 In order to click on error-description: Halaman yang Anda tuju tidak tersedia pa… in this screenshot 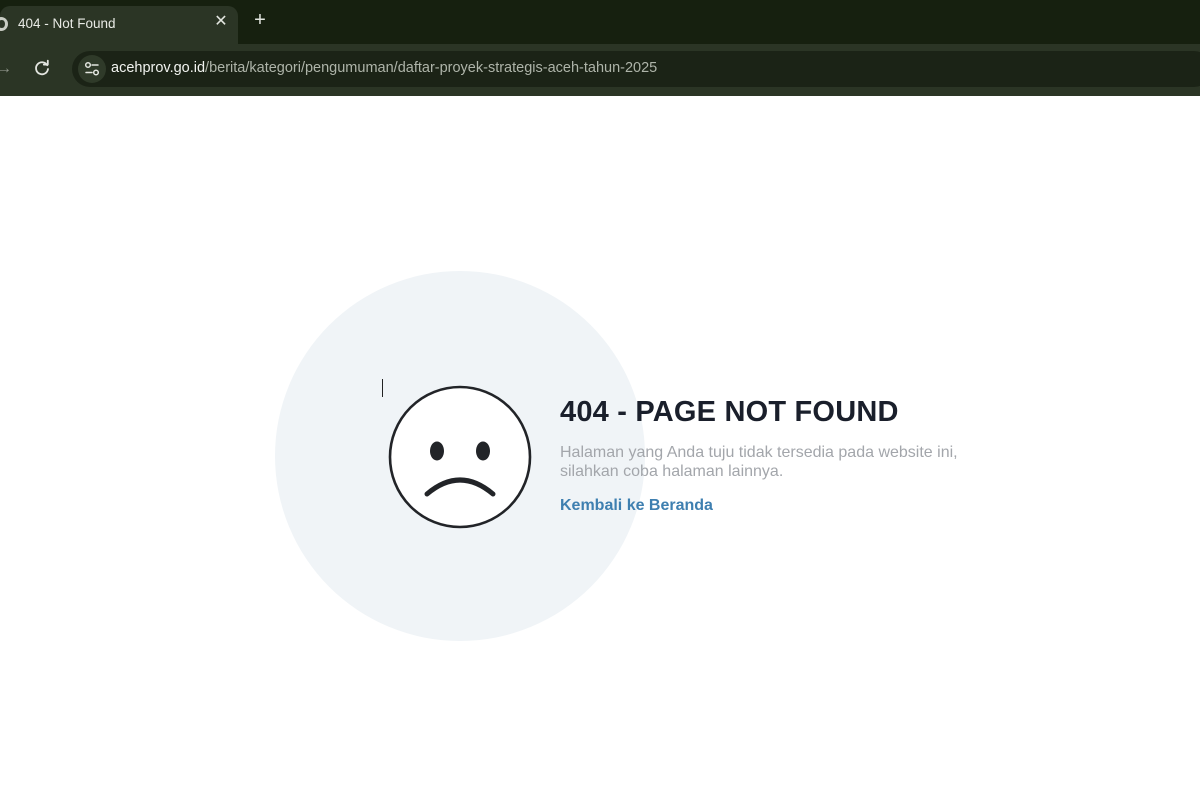, I will do `click(759, 462)`.